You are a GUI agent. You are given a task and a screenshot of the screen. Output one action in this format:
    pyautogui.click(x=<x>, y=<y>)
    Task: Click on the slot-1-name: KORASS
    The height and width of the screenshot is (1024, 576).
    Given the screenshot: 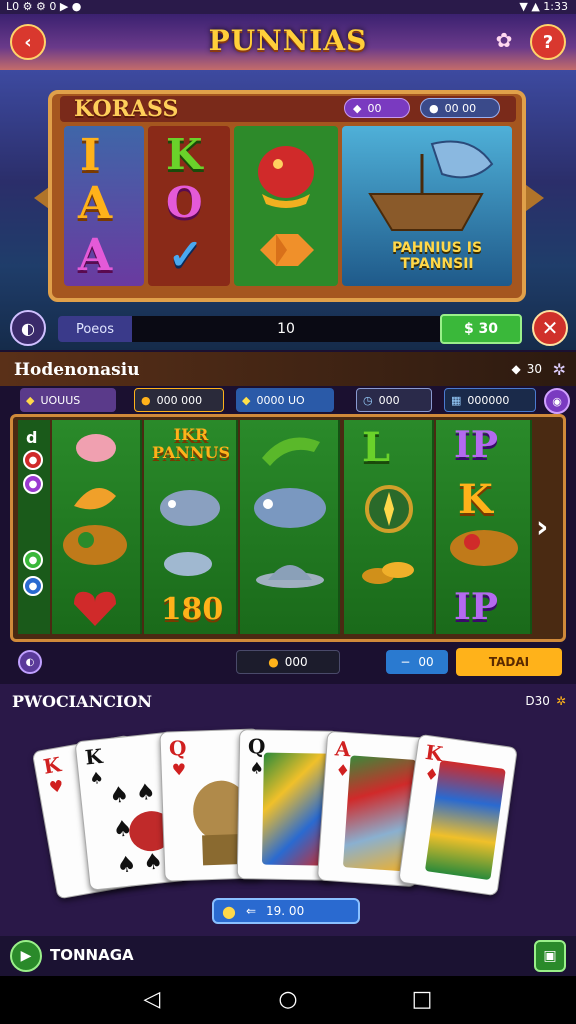 What is the action you would take?
    pyautogui.click(x=126, y=109)
    